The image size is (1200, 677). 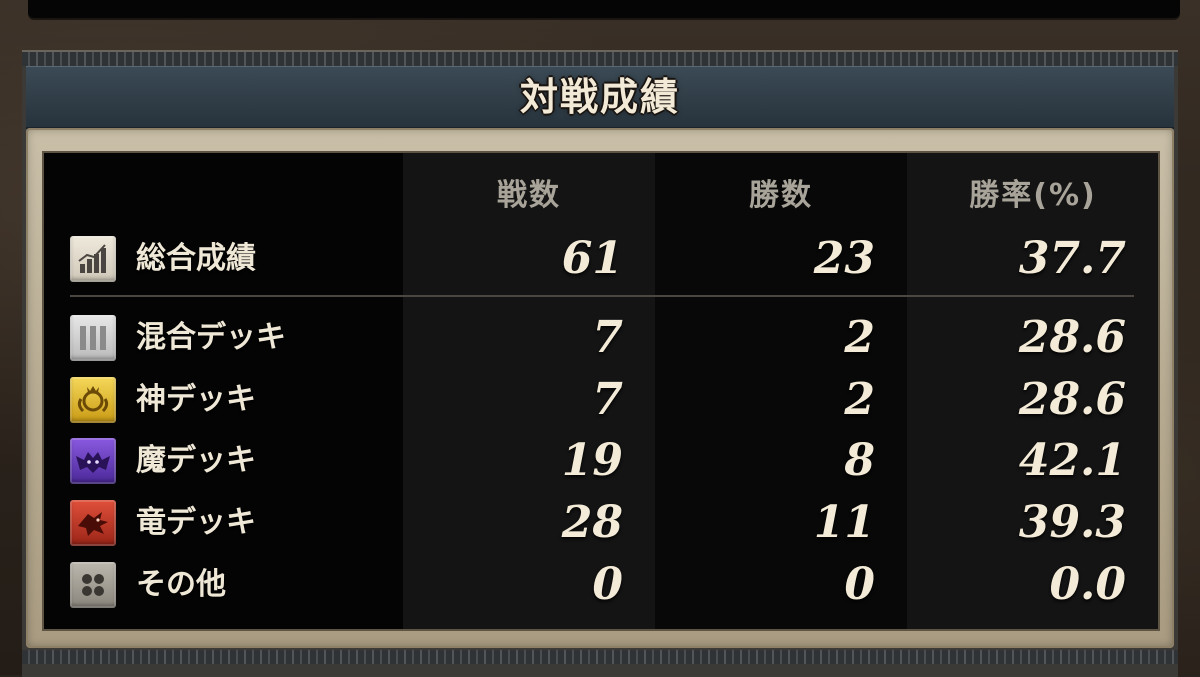 I want to click on title-band: 対戦成績, so click(x=600, y=97).